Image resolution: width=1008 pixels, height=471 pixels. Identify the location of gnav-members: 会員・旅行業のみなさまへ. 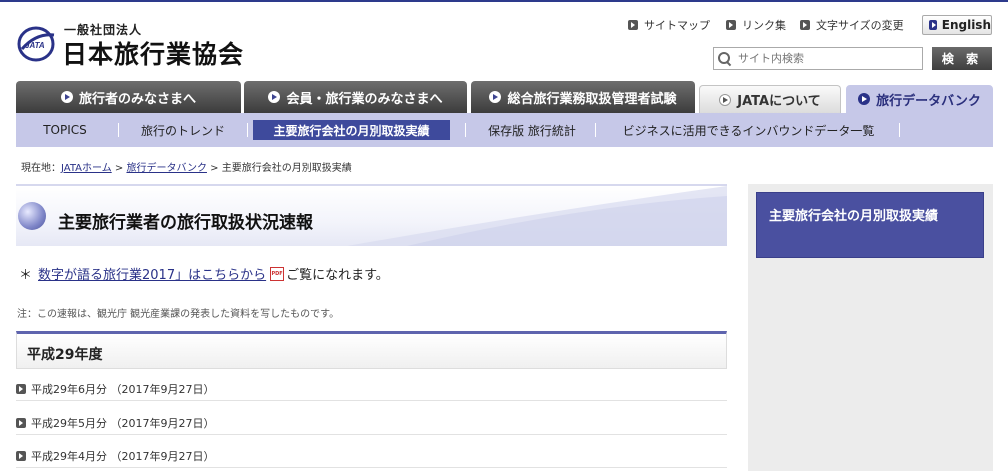
(355, 97).